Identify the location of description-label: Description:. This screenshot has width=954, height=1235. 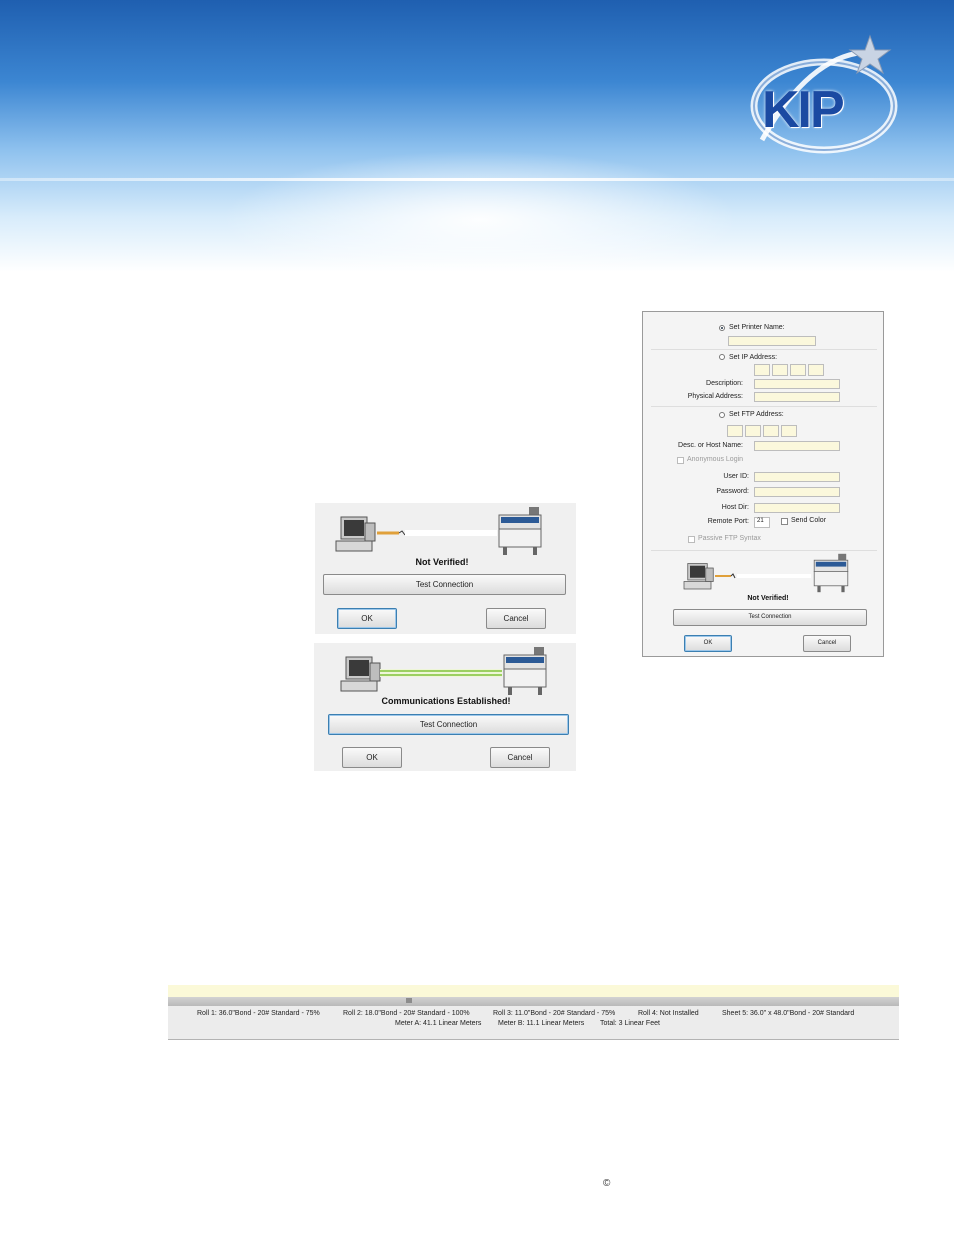
(724, 383).